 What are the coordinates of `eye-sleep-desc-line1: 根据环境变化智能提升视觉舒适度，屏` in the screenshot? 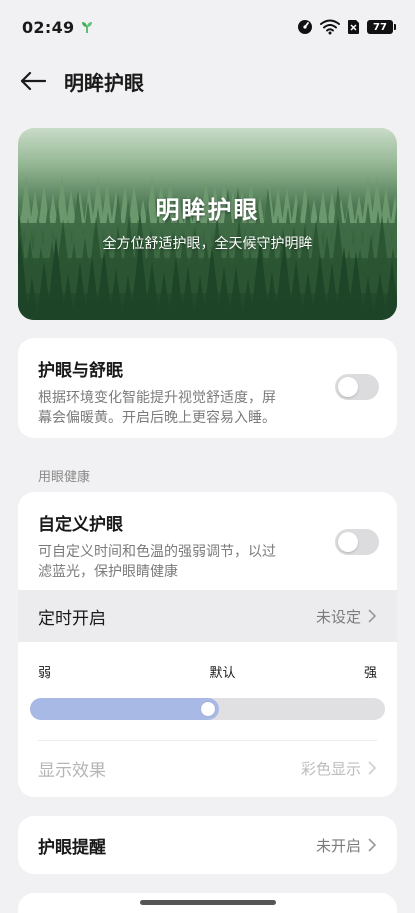 It's located at (157, 398).